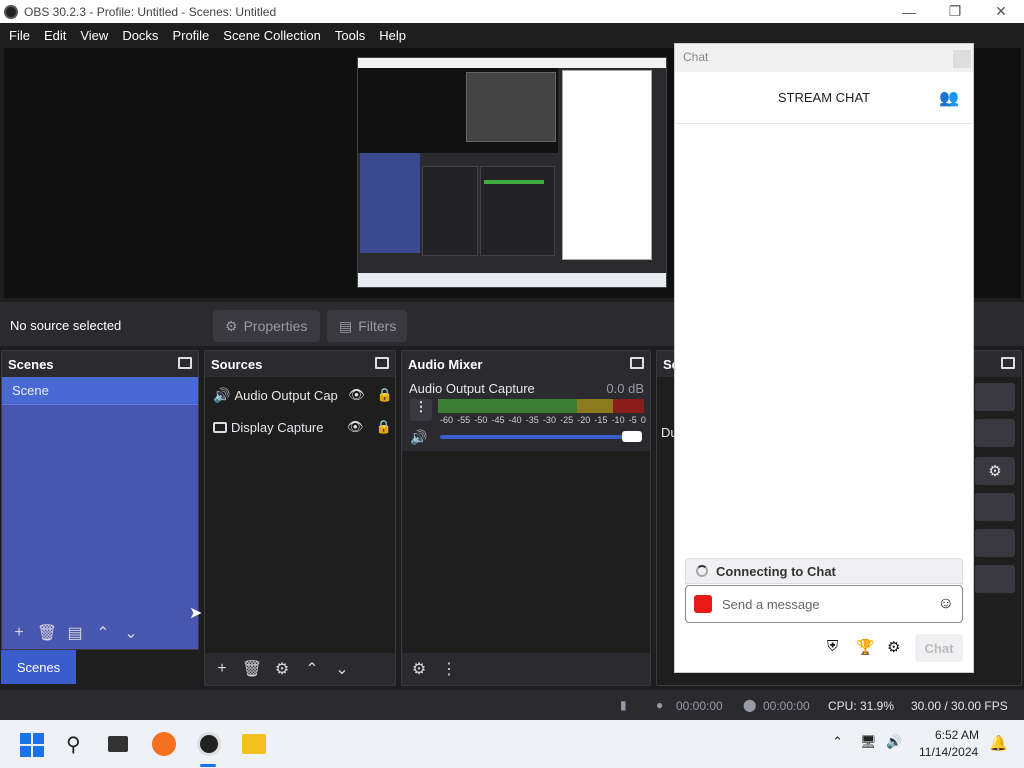 The image size is (1024, 768). What do you see at coordinates (894, 742) in the screenshot?
I see `volume-icon: 🔊` at bounding box center [894, 742].